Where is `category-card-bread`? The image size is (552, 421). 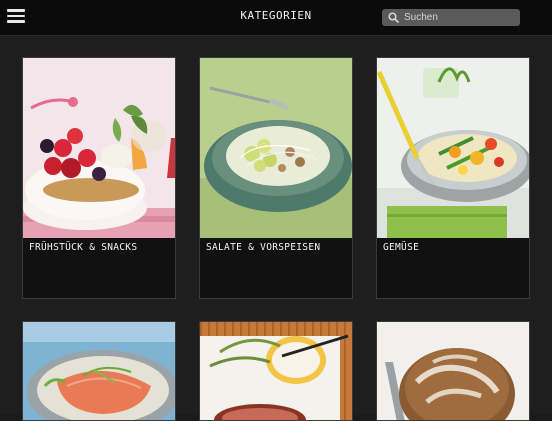
category-card-bread is located at coordinates (453, 371).